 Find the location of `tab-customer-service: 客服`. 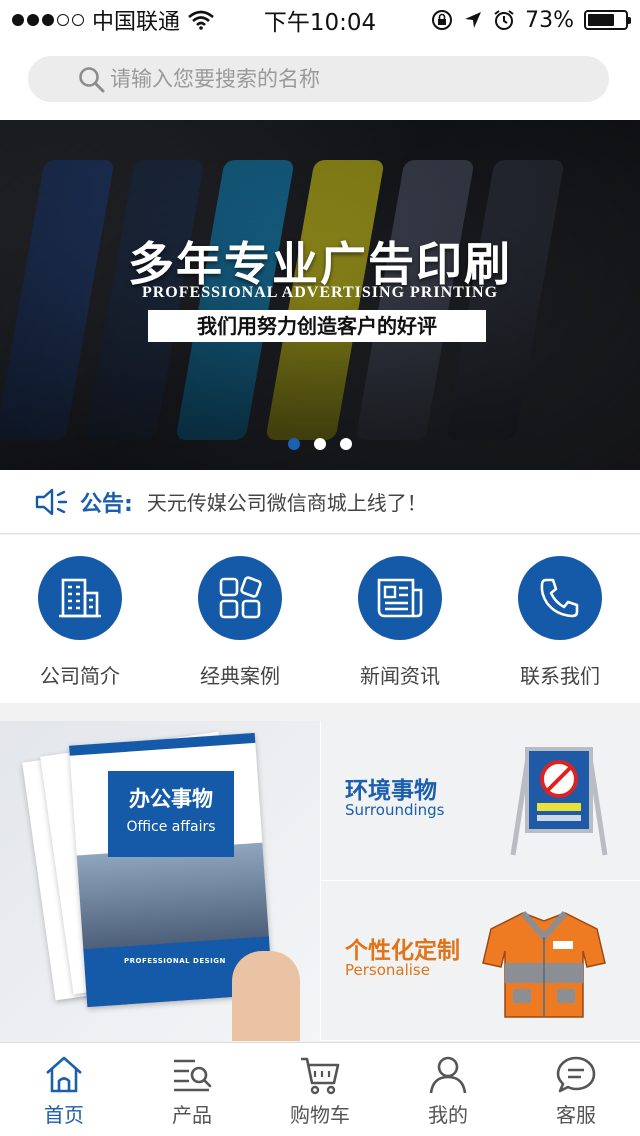

tab-customer-service: 客服 is located at coordinates (576, 1089).